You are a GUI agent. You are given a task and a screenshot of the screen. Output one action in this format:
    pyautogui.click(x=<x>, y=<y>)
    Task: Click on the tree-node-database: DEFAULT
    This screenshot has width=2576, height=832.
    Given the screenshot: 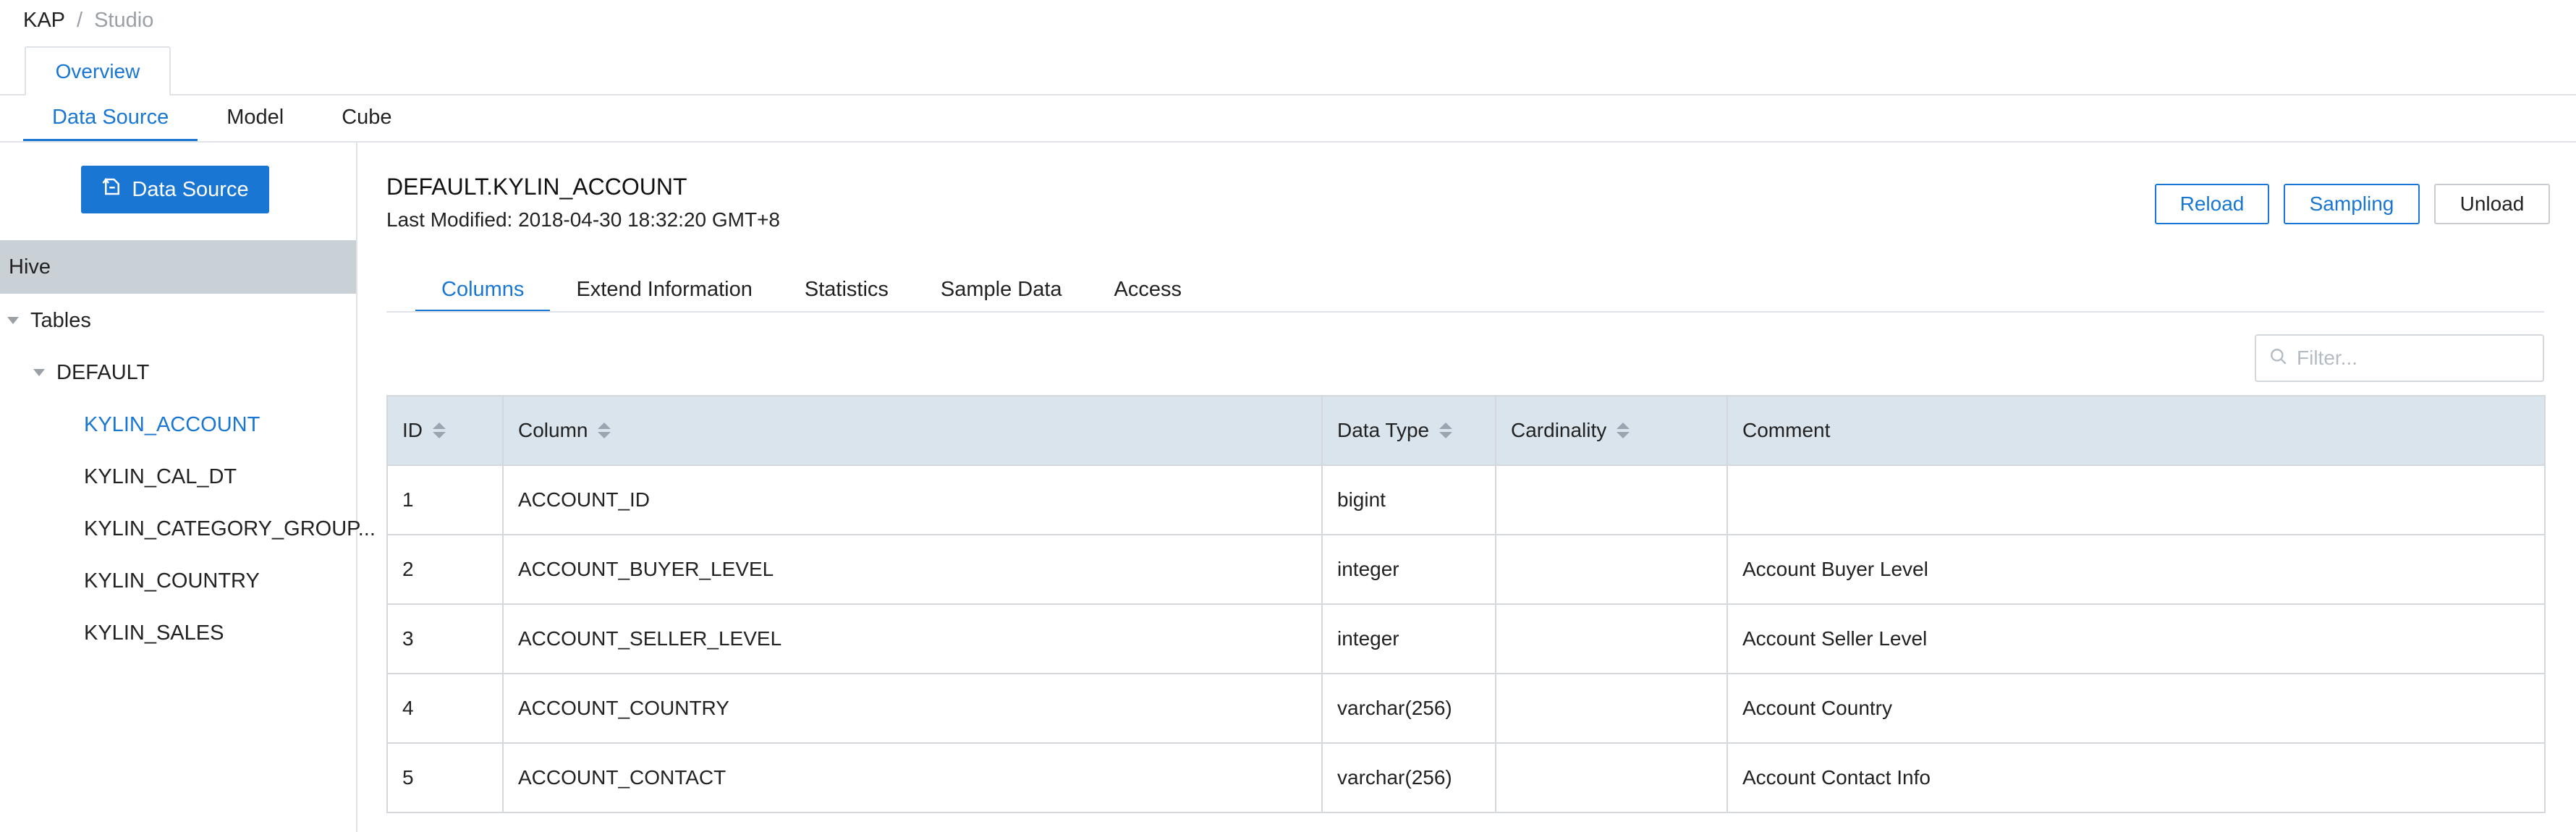 What is the action you would take?
    pyautogui.click(x=91, y=372)
    